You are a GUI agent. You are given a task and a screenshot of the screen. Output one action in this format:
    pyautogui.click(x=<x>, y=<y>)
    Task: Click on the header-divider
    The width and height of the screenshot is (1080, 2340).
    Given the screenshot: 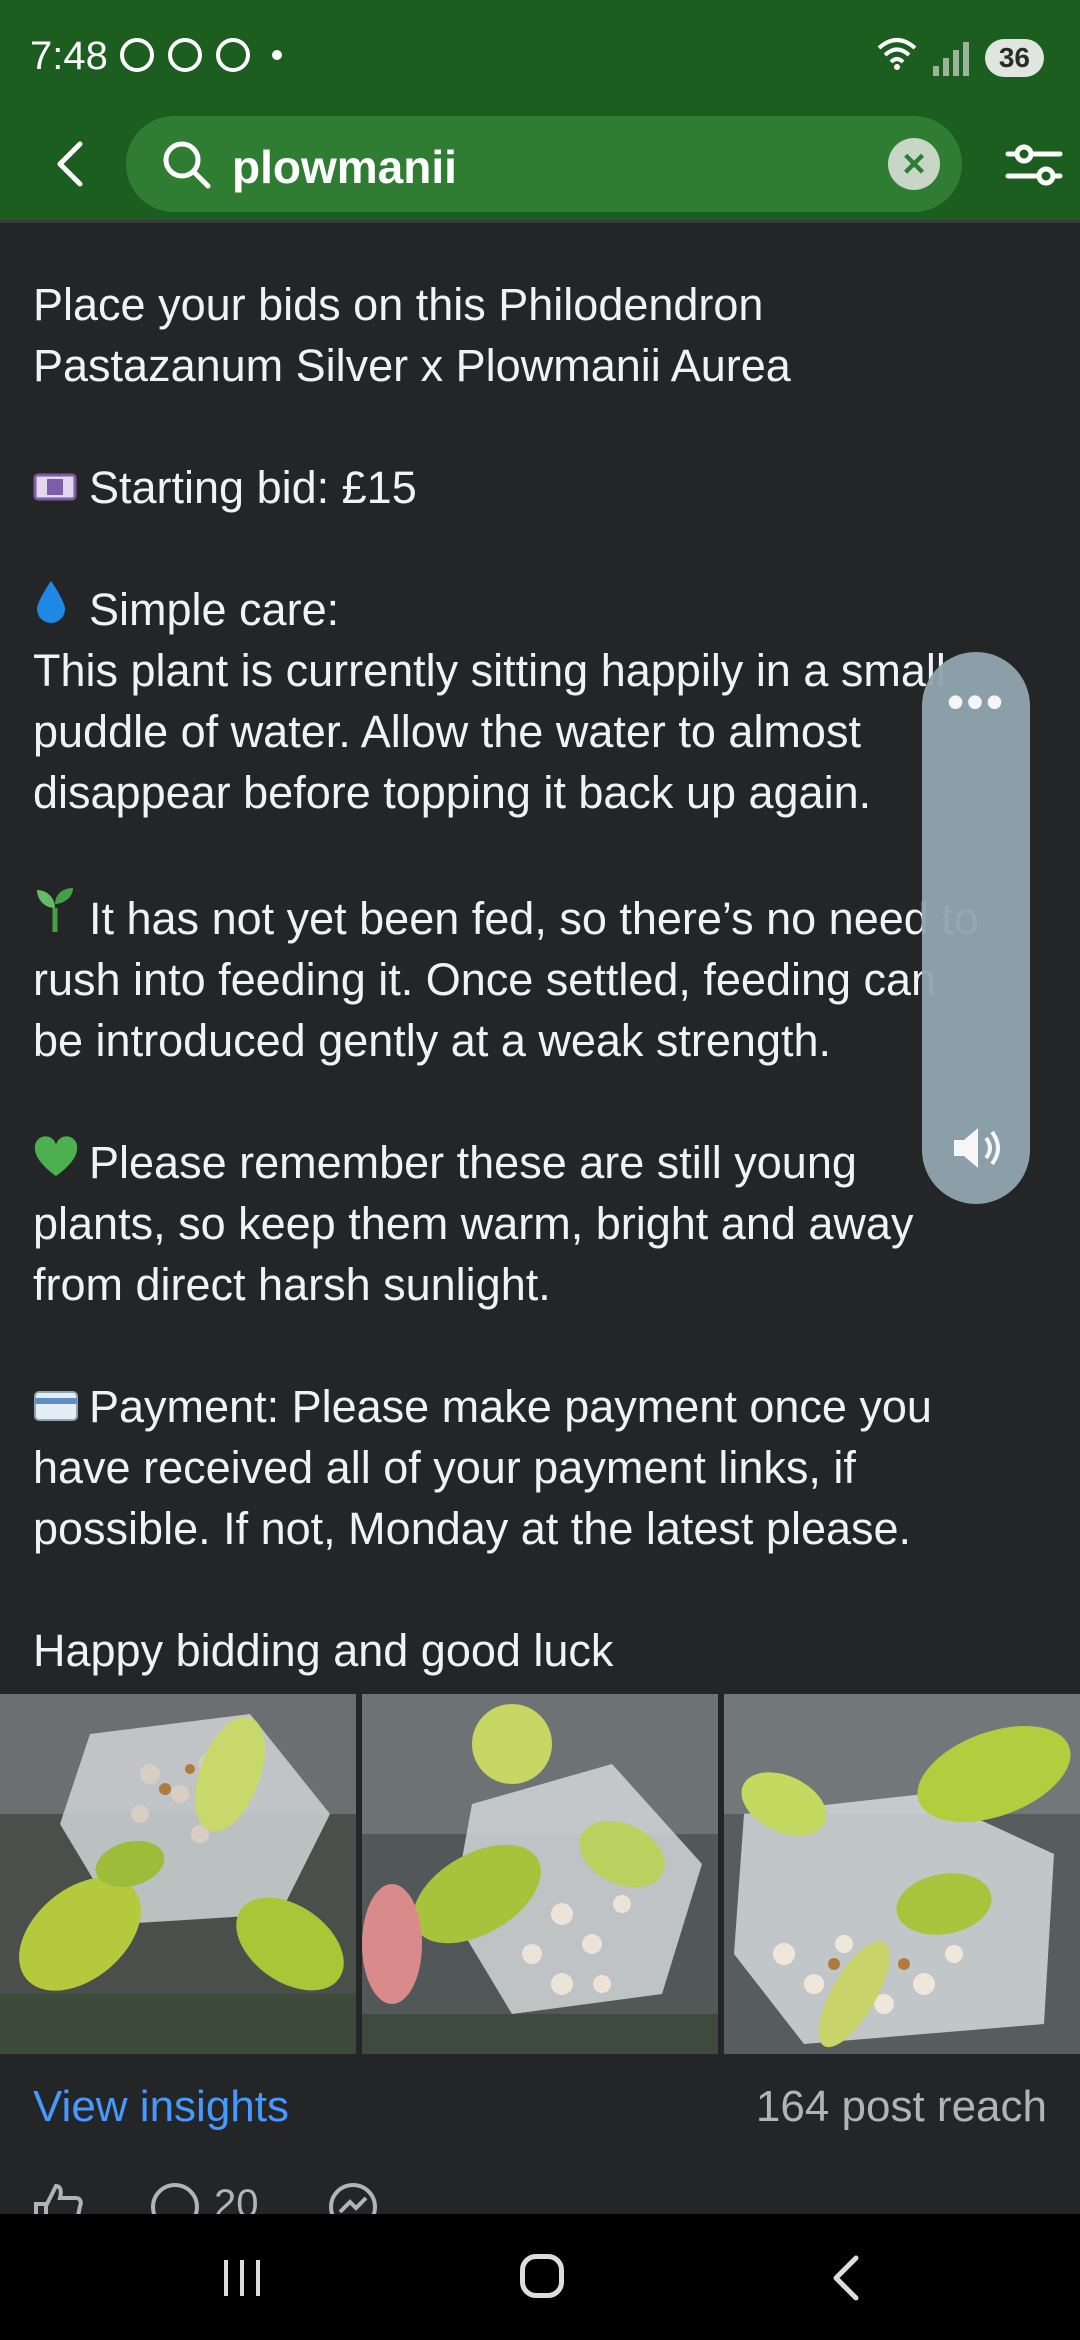 What is the action you would take?
    pyautogui.click(x=540, y=221)
    